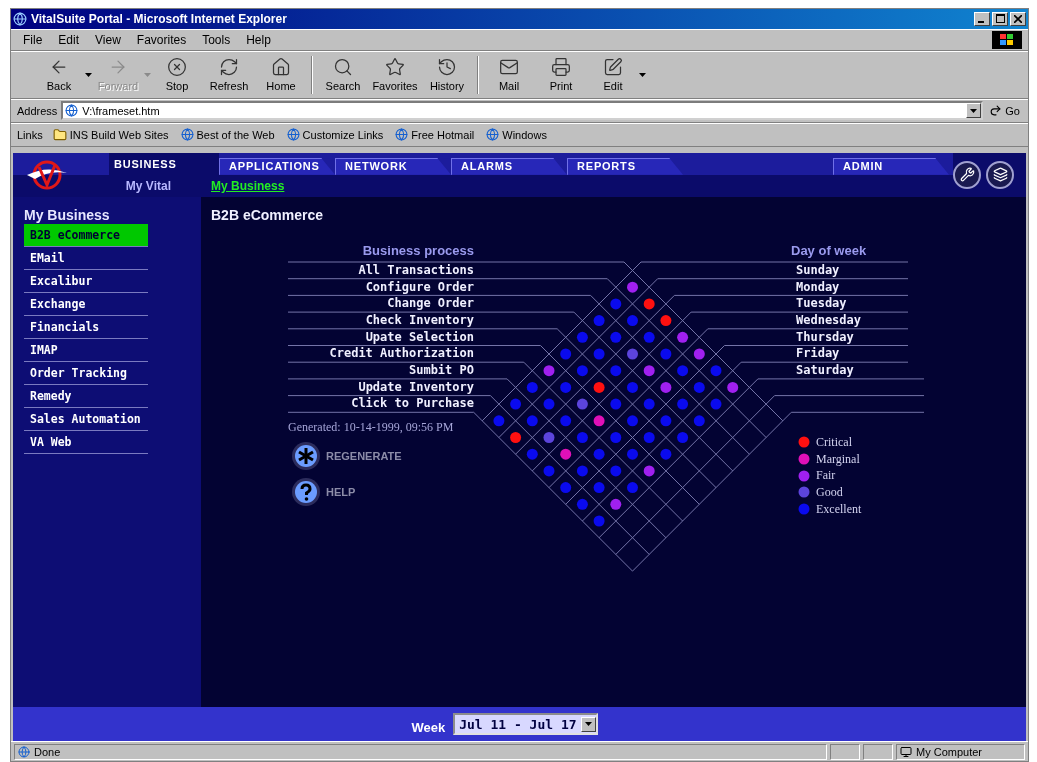  What do you see at coordinates (86, 396) in the screenshot?
I see `sidebar-item: Remedy` at bounding box center [86, 396].